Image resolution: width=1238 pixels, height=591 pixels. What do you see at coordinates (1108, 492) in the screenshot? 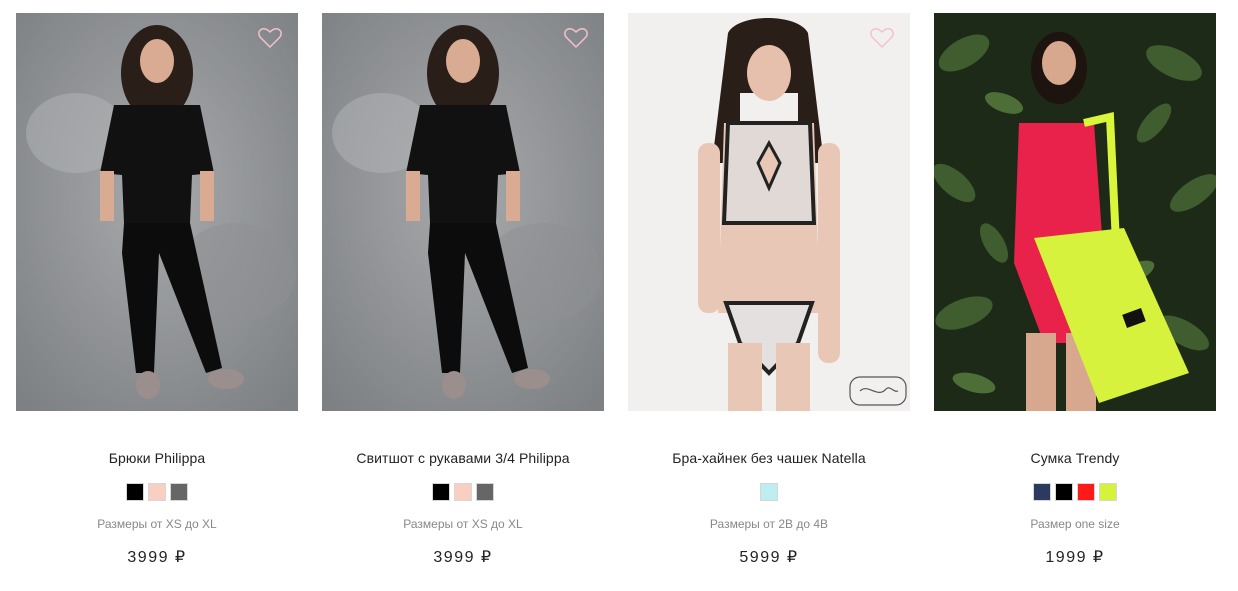
I see `color-swatch-lime` at bounding box center [1108, 492].